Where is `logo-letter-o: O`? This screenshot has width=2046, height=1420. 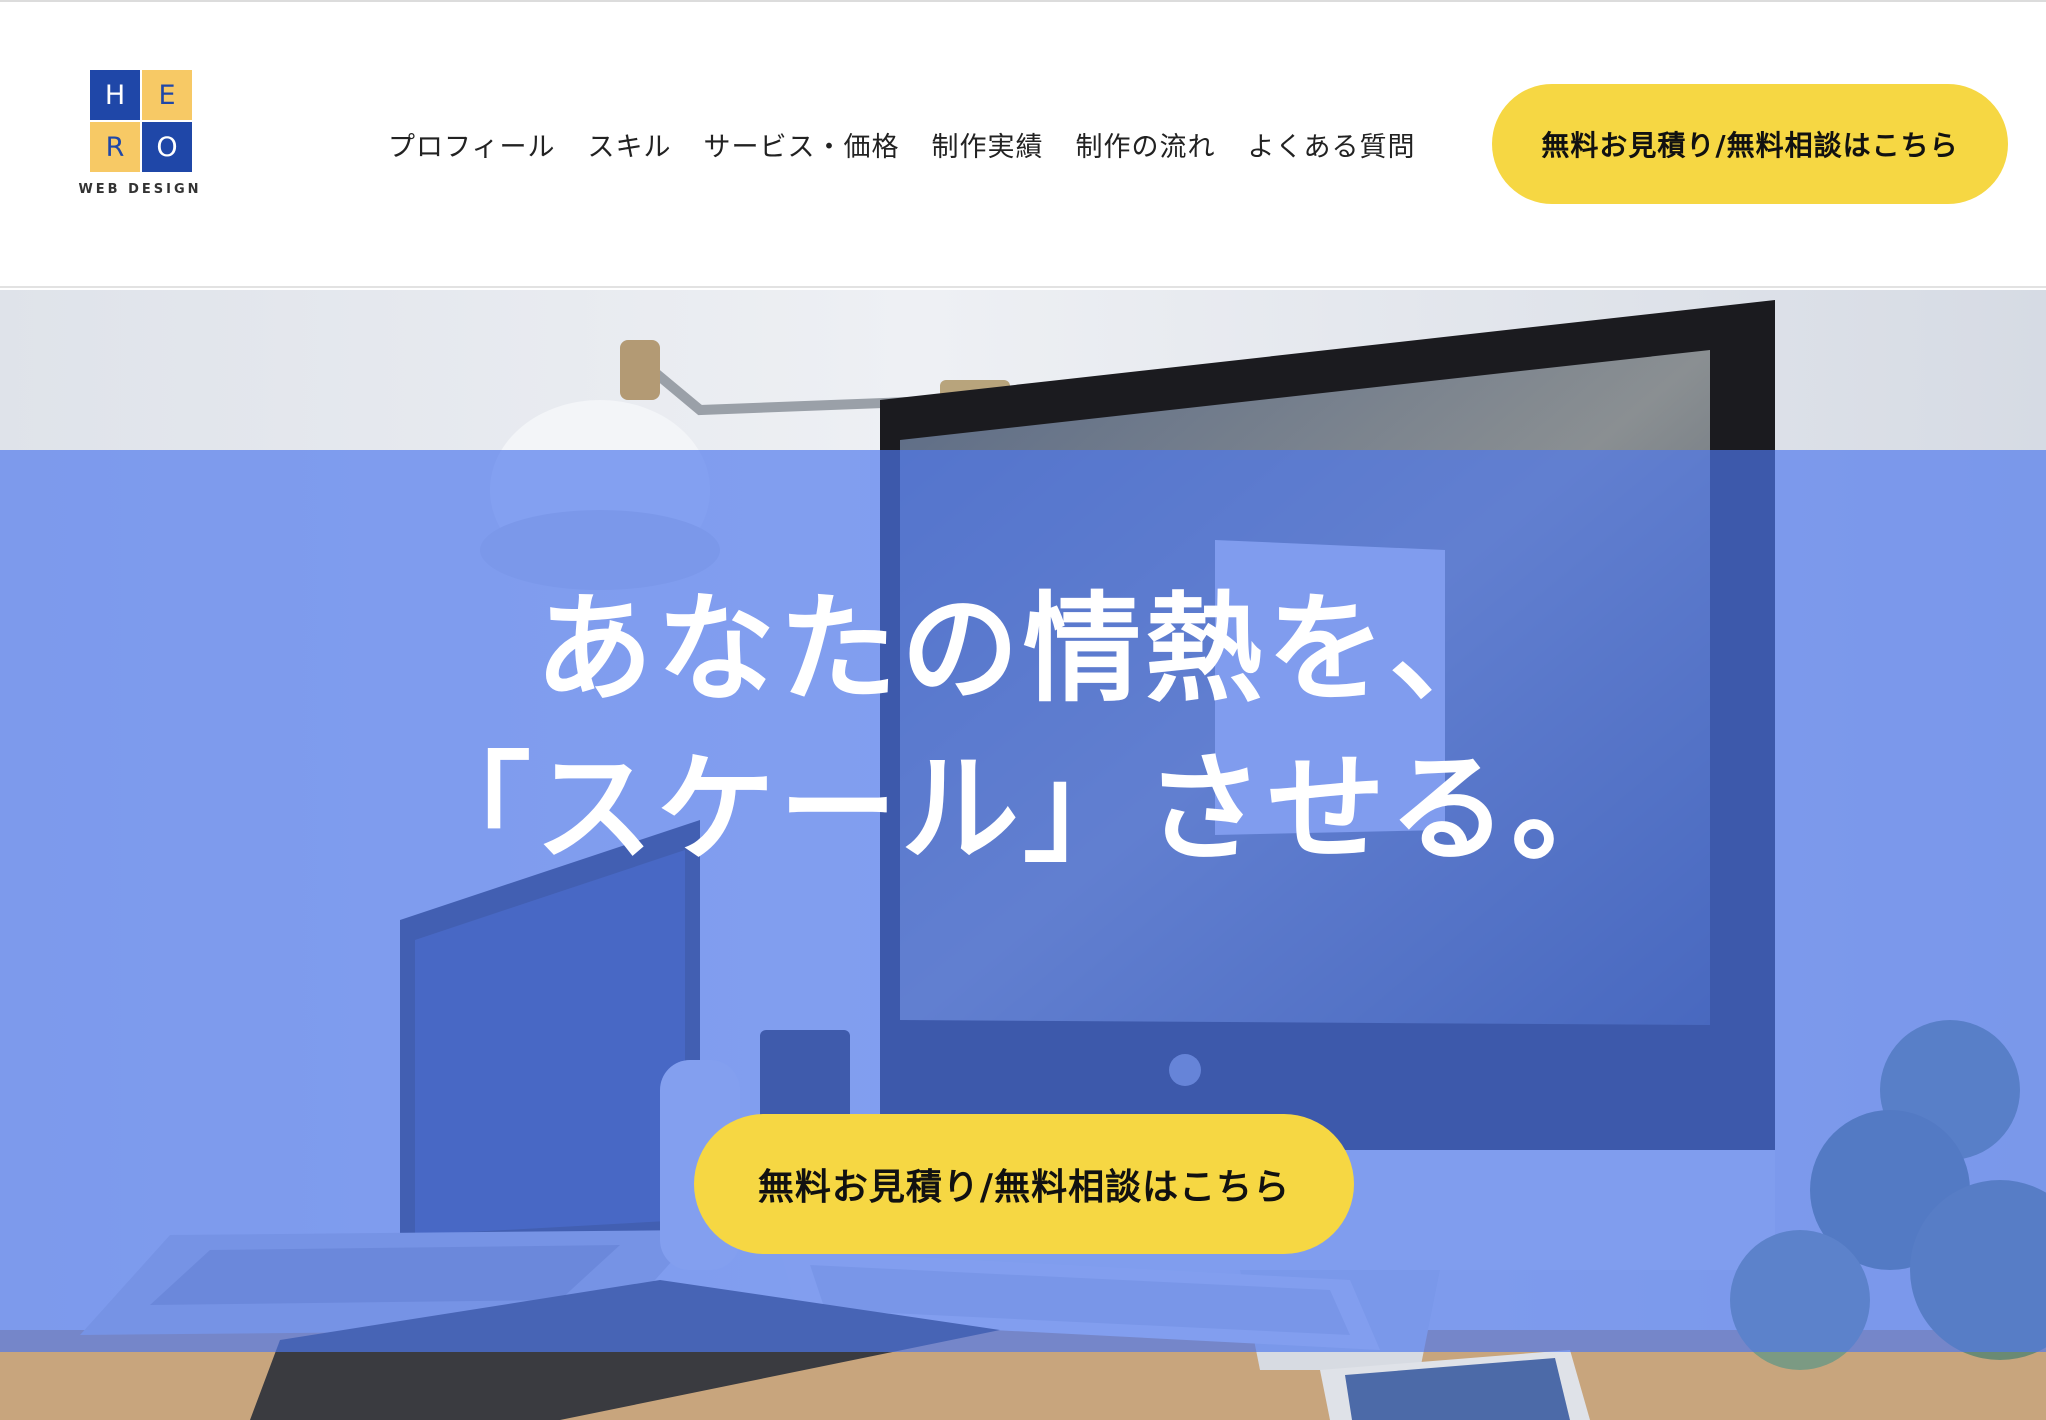 logo-letter-o: O is located at coordinates (167, 147).